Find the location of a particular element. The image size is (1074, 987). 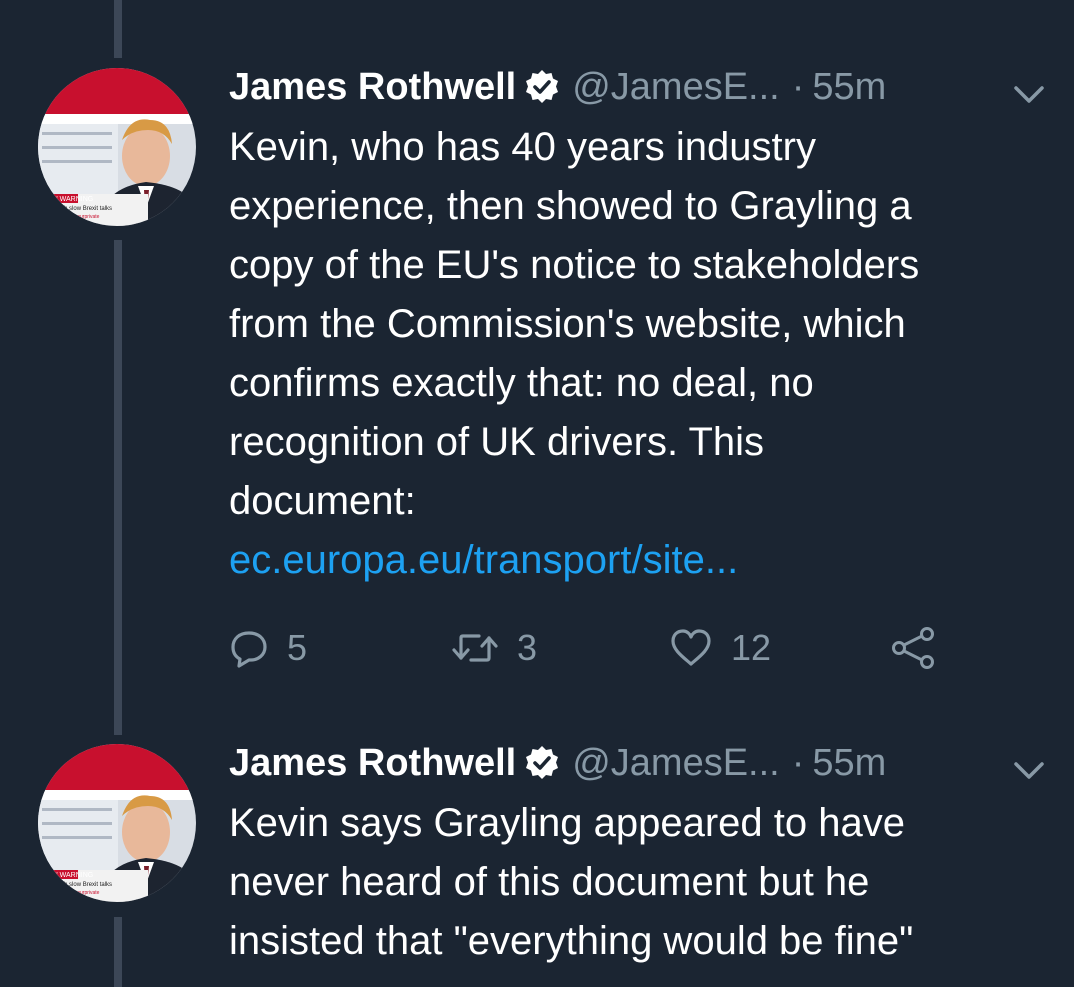

retweet-button: 3 is located at coordinates (494, 648).